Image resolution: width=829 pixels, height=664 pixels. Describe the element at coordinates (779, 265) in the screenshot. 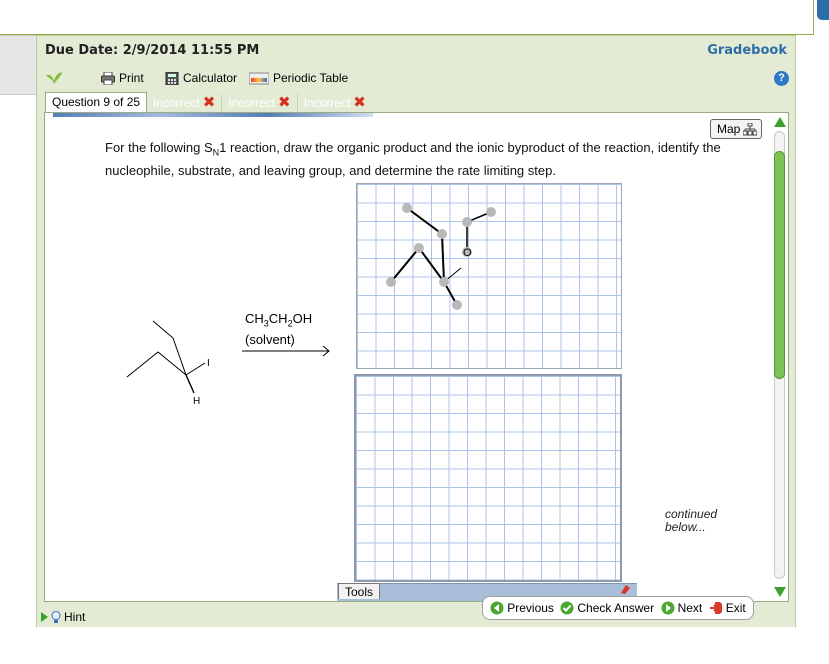

I see `scroll-thumb` at that location.